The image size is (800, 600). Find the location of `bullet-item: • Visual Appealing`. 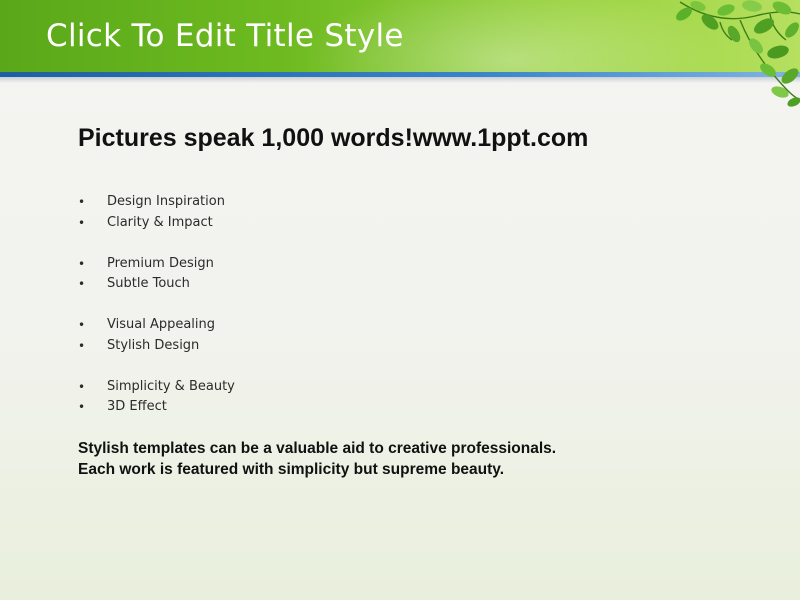

bullet-item: • Visual Appealing is located at coordinates (156, 325).